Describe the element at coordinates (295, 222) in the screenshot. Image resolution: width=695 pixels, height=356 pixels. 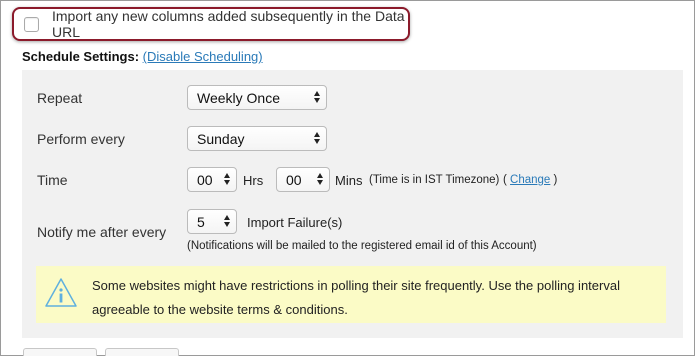
I see `notify-unit: Import Failure(s)` at that location.